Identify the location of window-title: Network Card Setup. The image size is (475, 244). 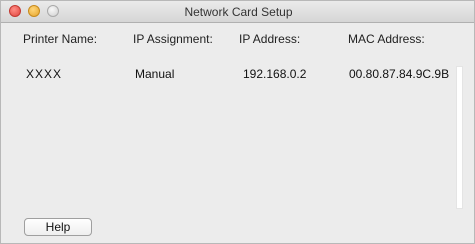
(238, 12).